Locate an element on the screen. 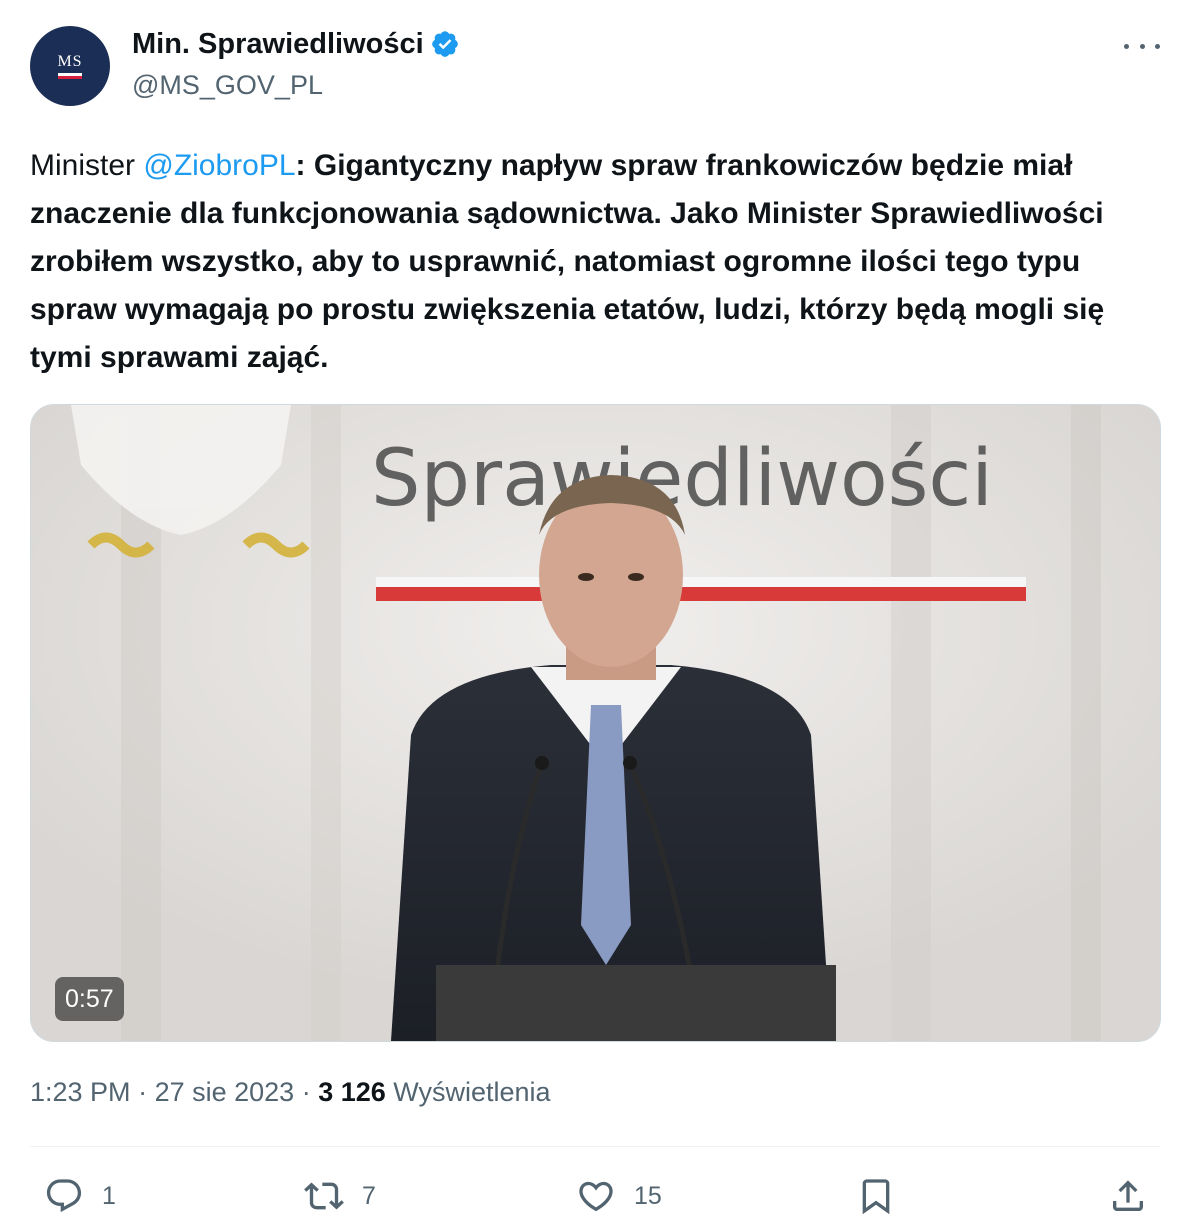 This screenshot has height=1228, width=1190. tweet-time: 1:23 PM is located at coordinates (80, 1092).